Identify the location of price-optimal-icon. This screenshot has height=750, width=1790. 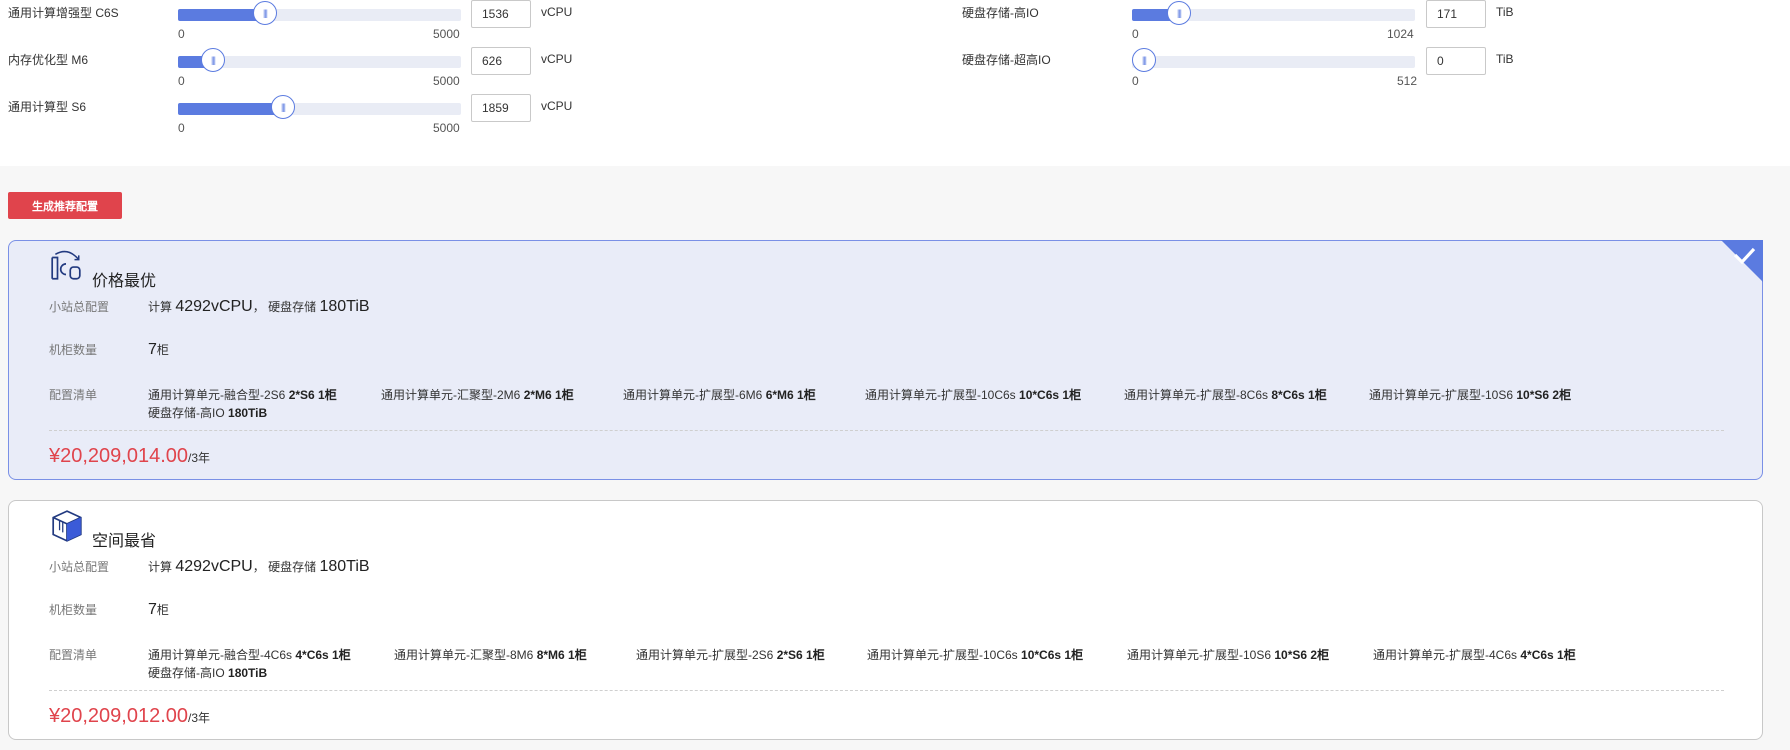
(66, 265).